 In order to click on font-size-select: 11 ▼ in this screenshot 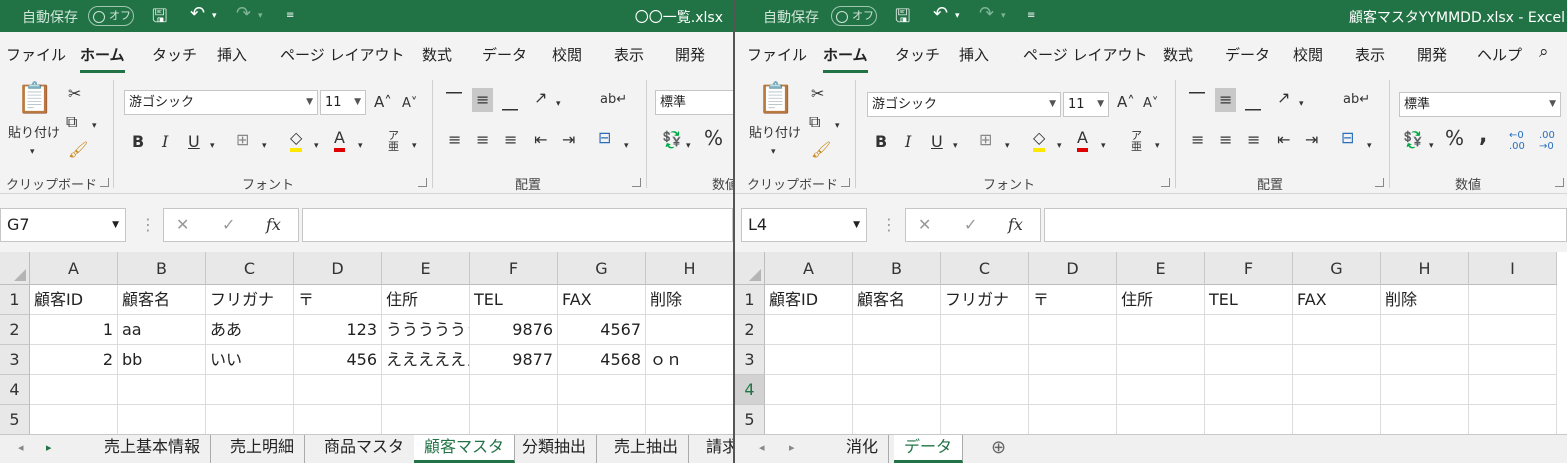, I will do `click(343, 102)`.